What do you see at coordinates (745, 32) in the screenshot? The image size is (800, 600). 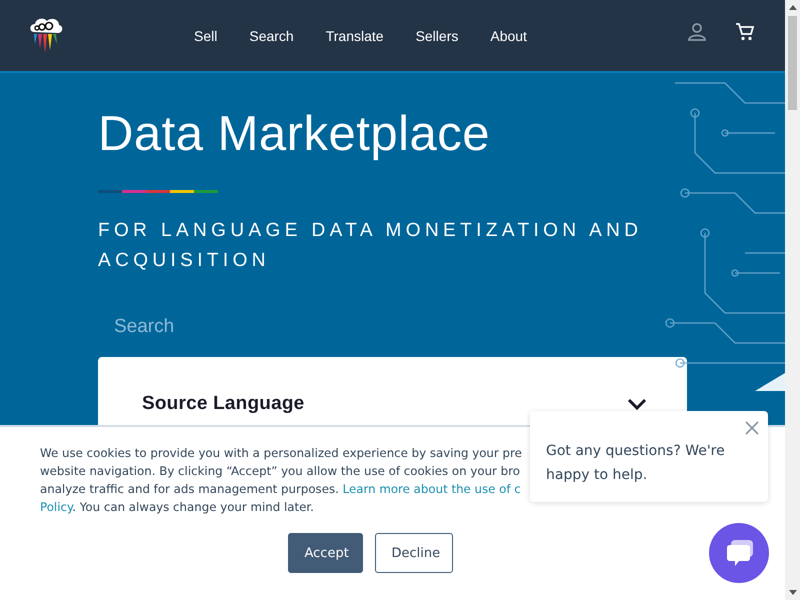 I see `cart-icon` at bounding box center [745, 32].